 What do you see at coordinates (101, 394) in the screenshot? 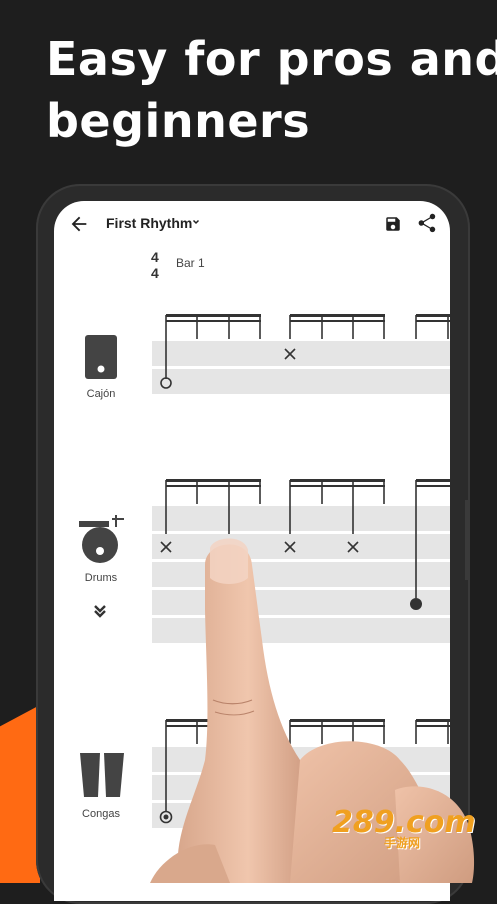
I see `instrument-label-cajon: Cajón` at bounding box center [101, 394].